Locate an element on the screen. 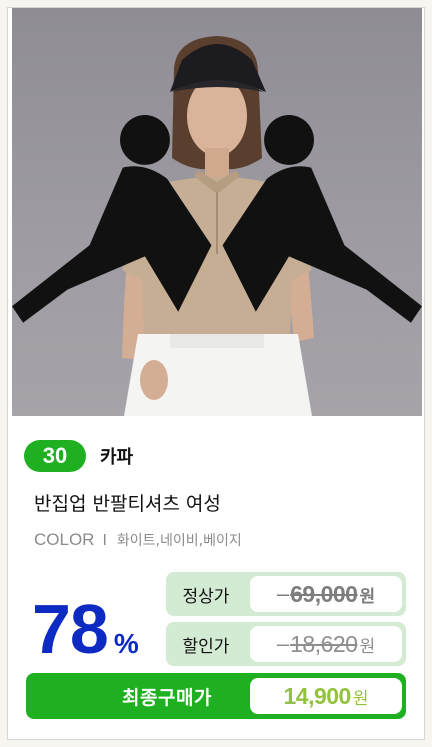 This screenshot has height=747, width=432. color-options: 화이트,네이비,베이지 is located at coordinates (179, 541).